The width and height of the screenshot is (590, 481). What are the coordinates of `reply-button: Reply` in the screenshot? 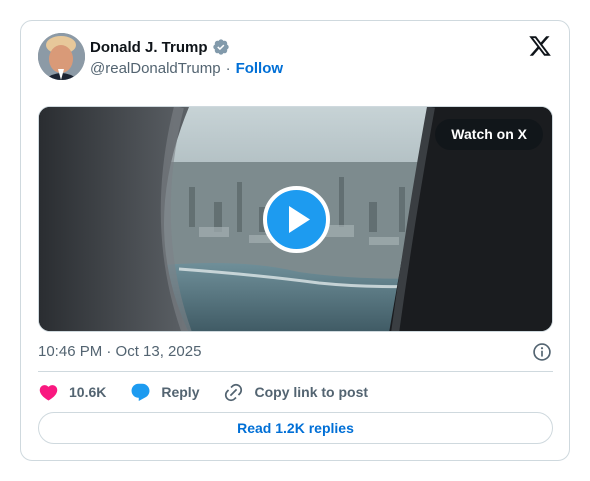 It's located at (164, 392).